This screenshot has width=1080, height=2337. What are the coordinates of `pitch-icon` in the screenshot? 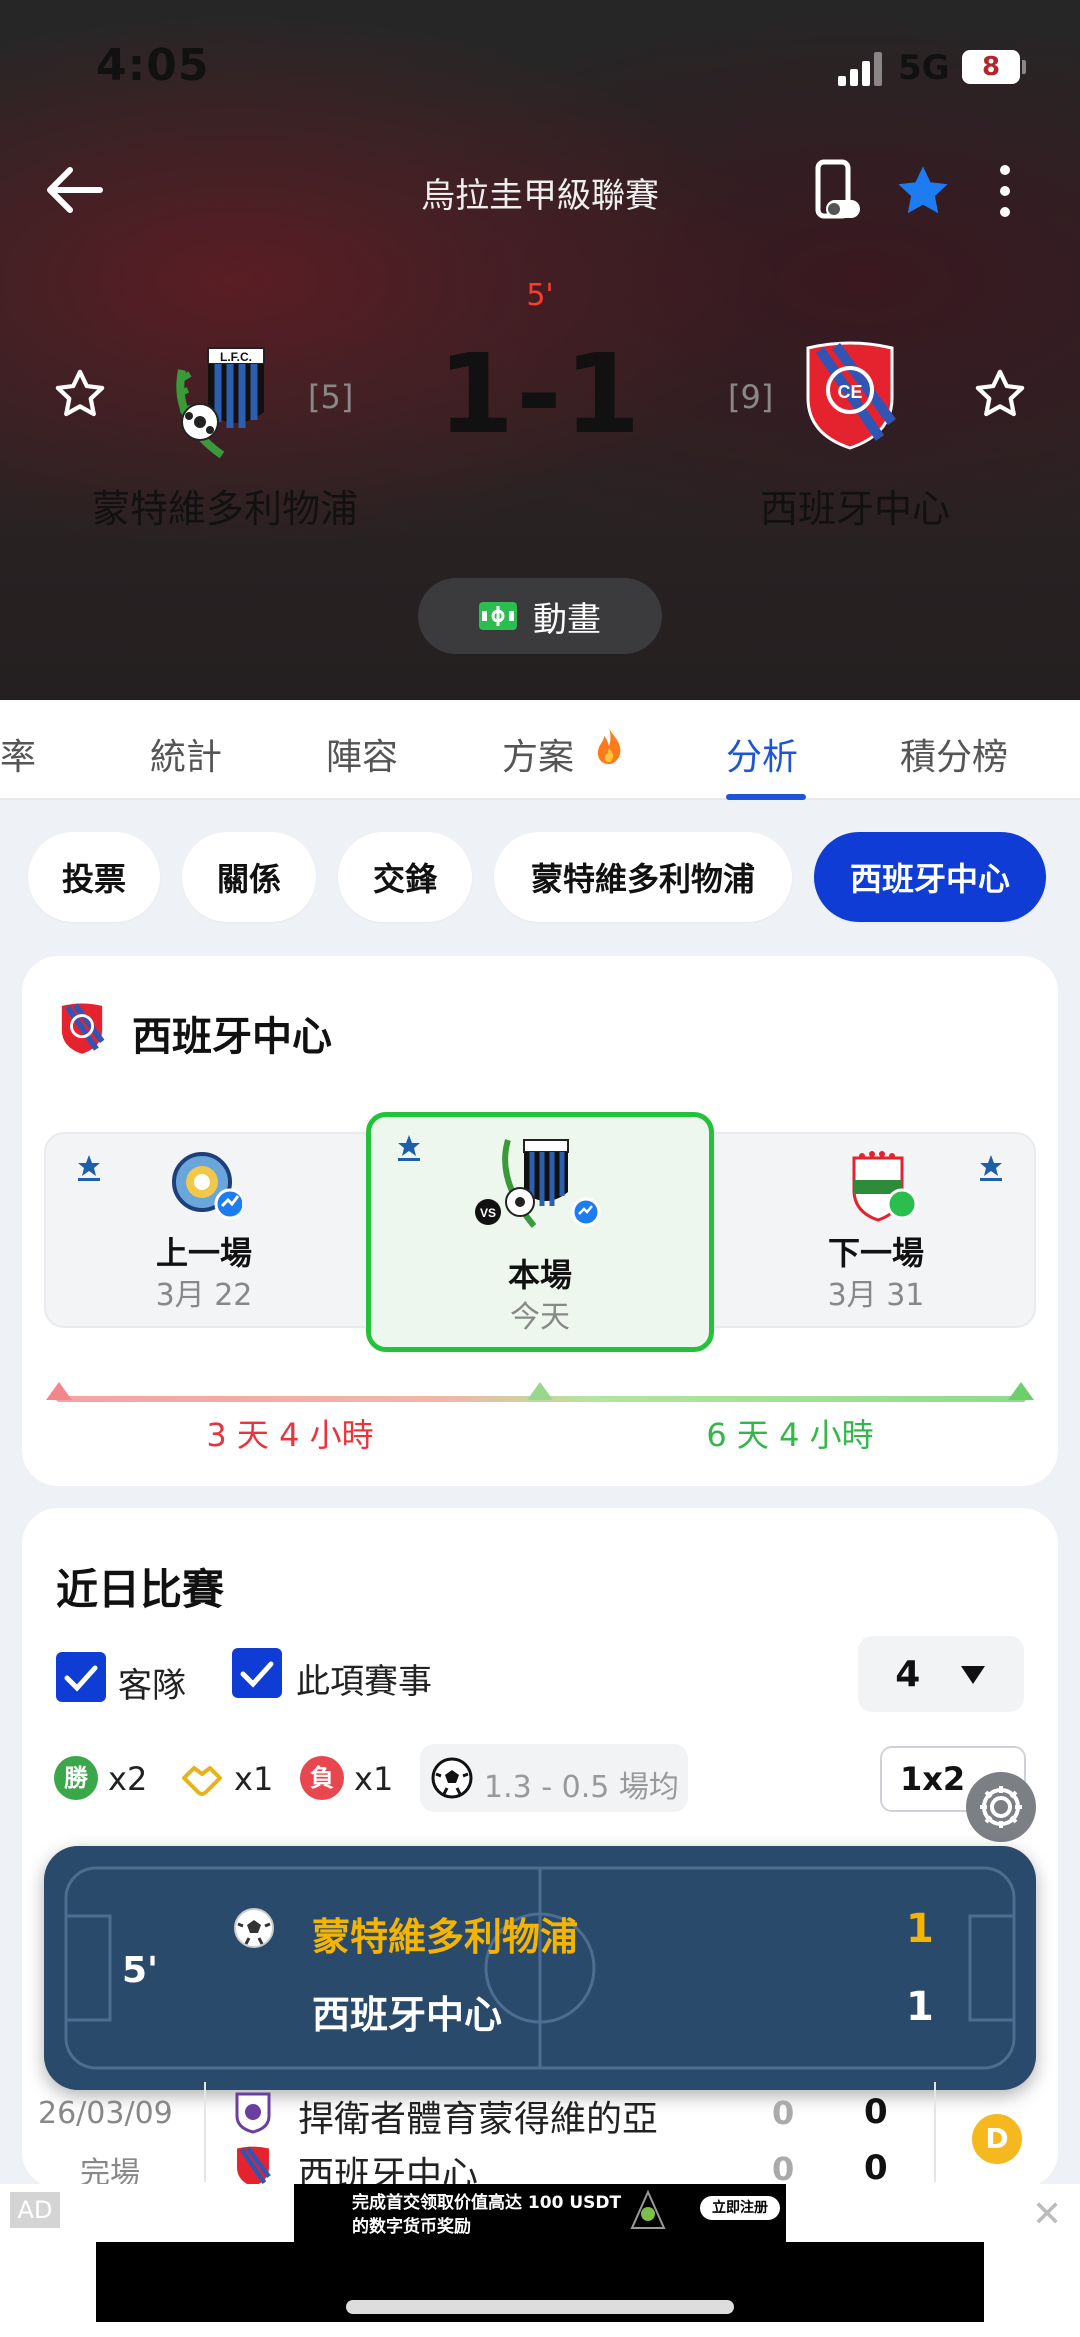 It's located at (498, 616).